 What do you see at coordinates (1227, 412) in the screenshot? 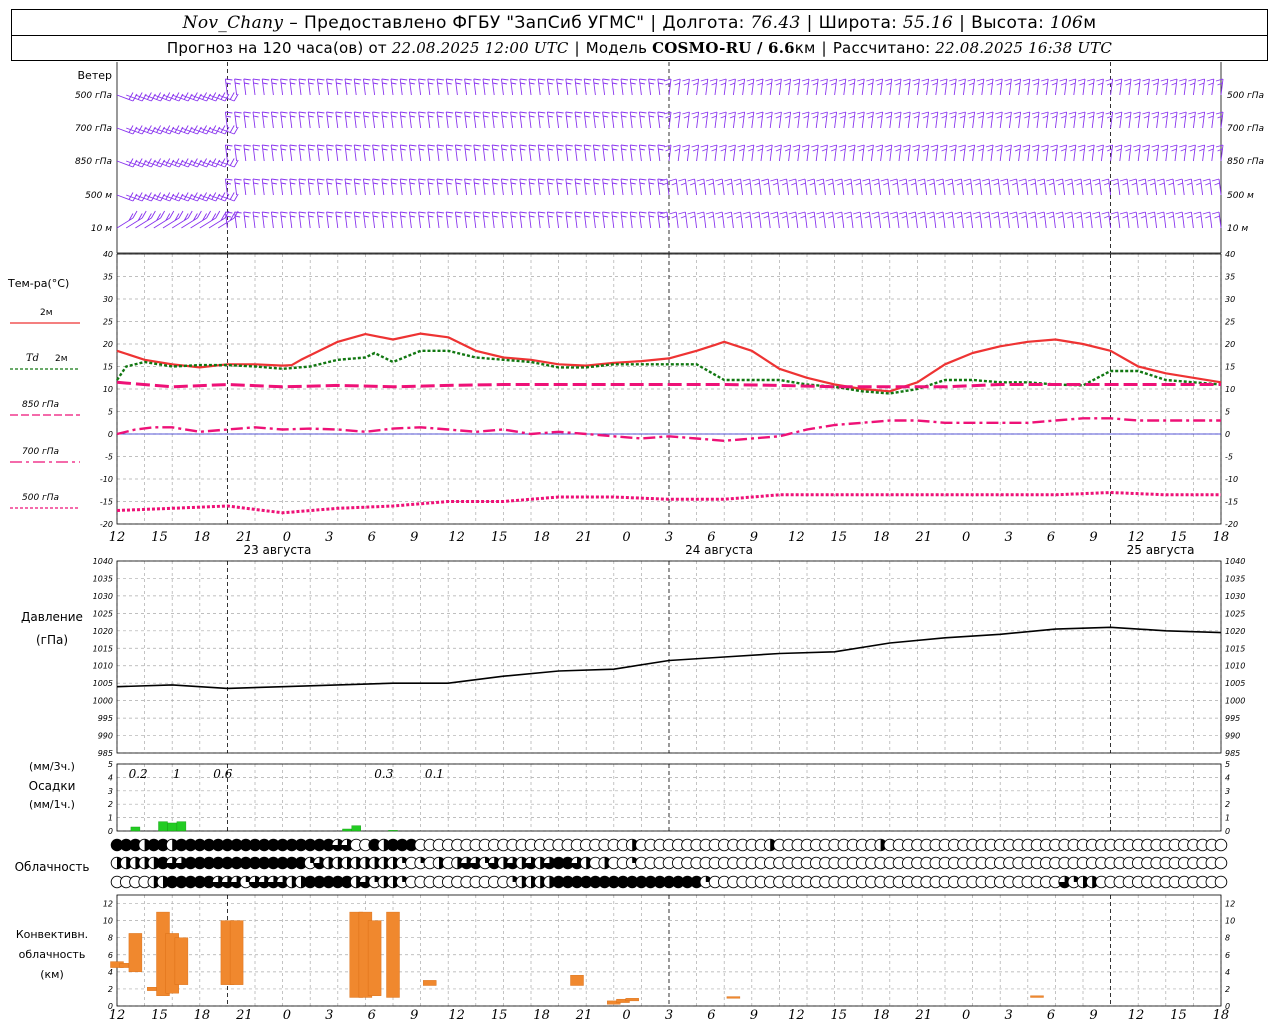
I see `temp-ytick-right: 5` at bounding box center [1227, 412].